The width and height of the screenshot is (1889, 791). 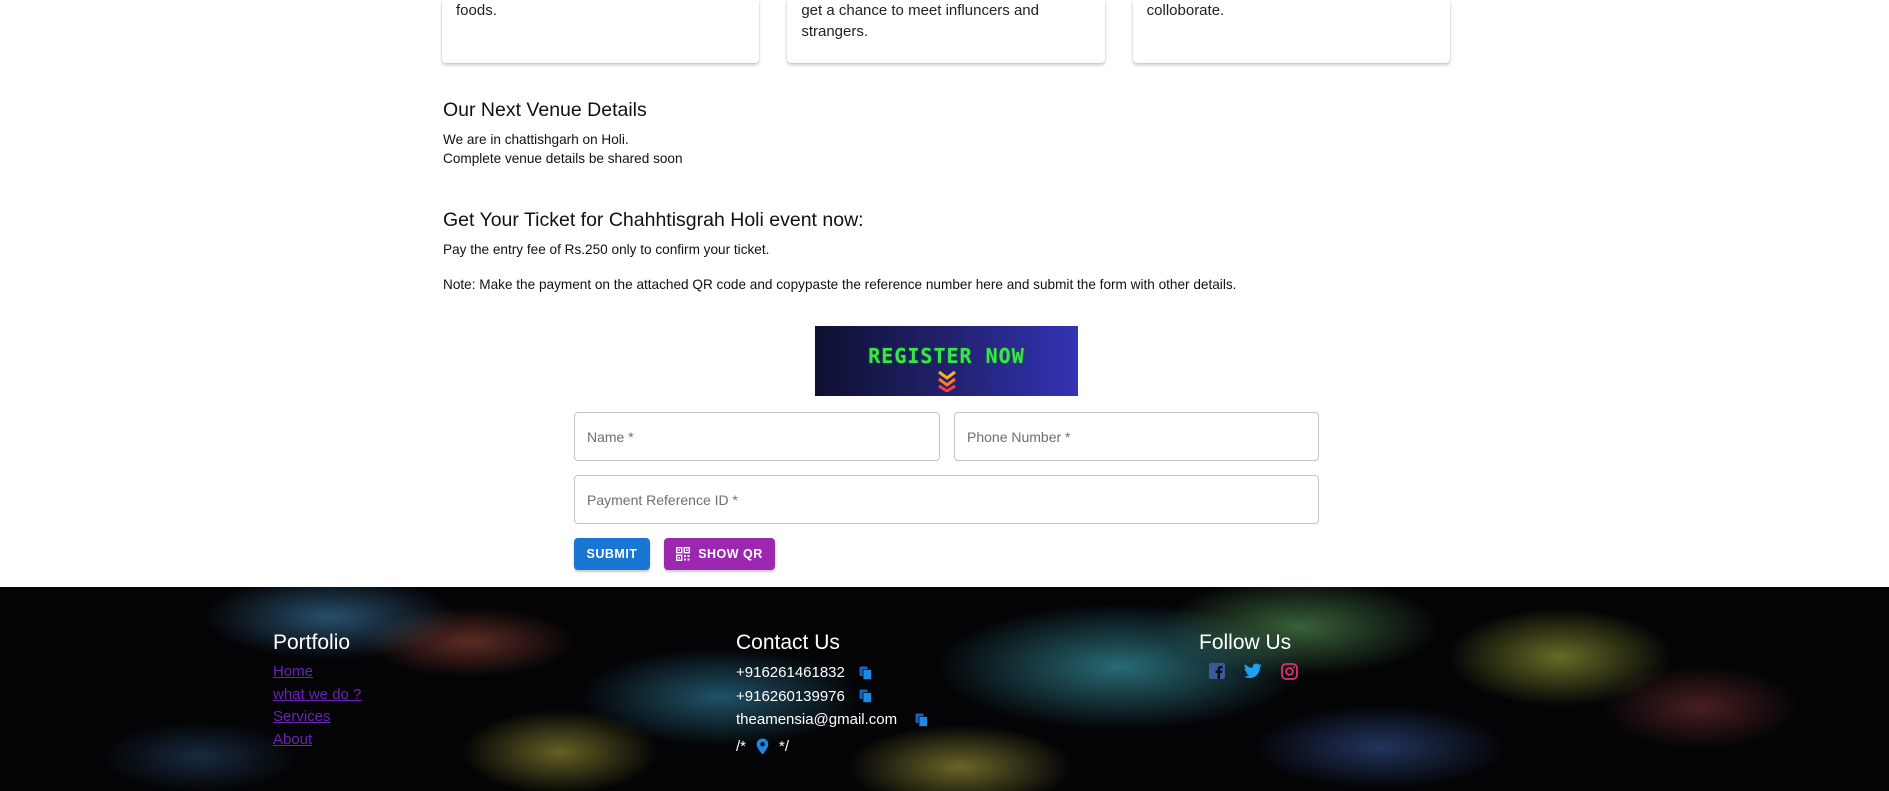 I want to click on footer-contact-heading: Contact Us, so click(x=788, y=642).